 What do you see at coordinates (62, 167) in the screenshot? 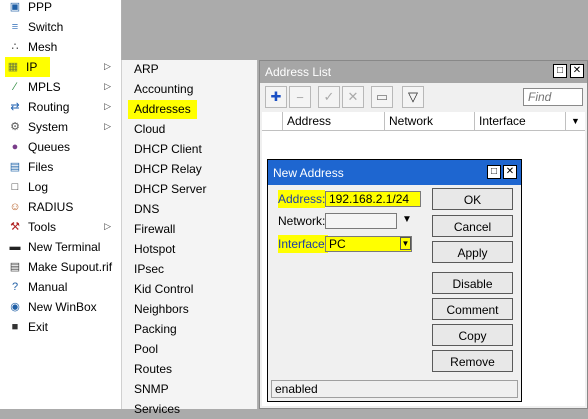
I see `menu-item-files: ▤ Files` at bounding box center [62, 167].